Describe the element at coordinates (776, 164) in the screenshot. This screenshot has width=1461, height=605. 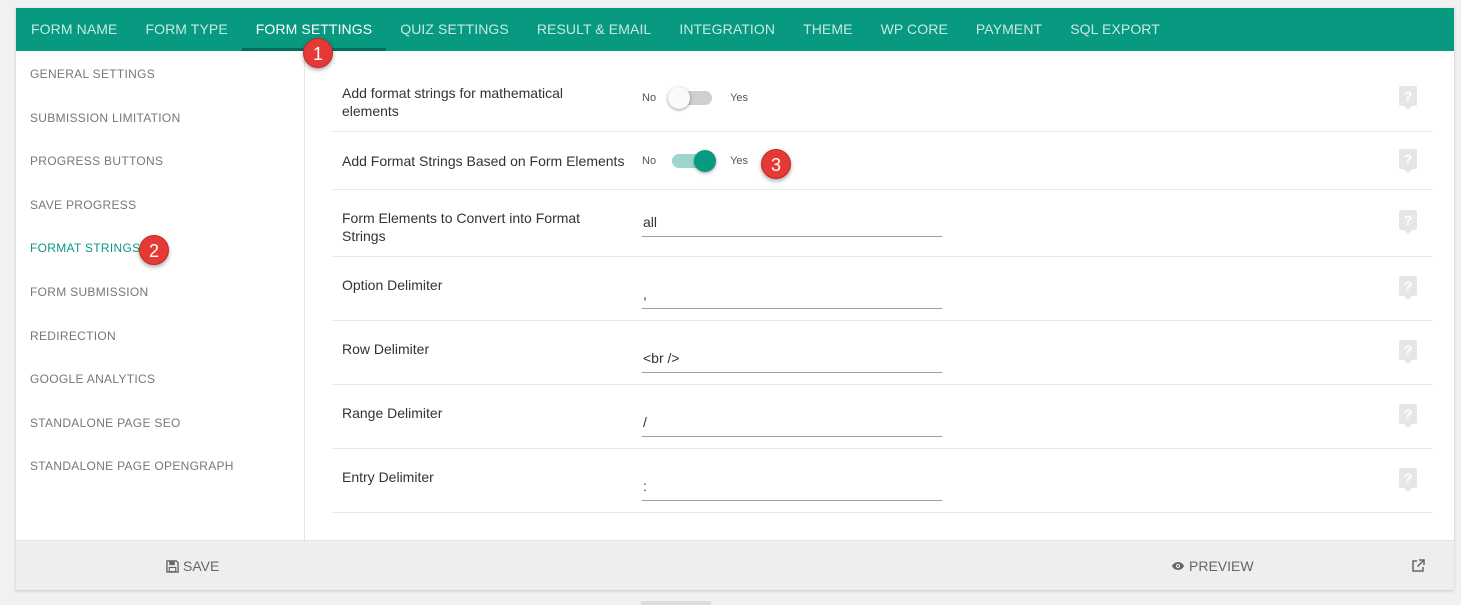
I see `step-badge-3: 3` at that location.